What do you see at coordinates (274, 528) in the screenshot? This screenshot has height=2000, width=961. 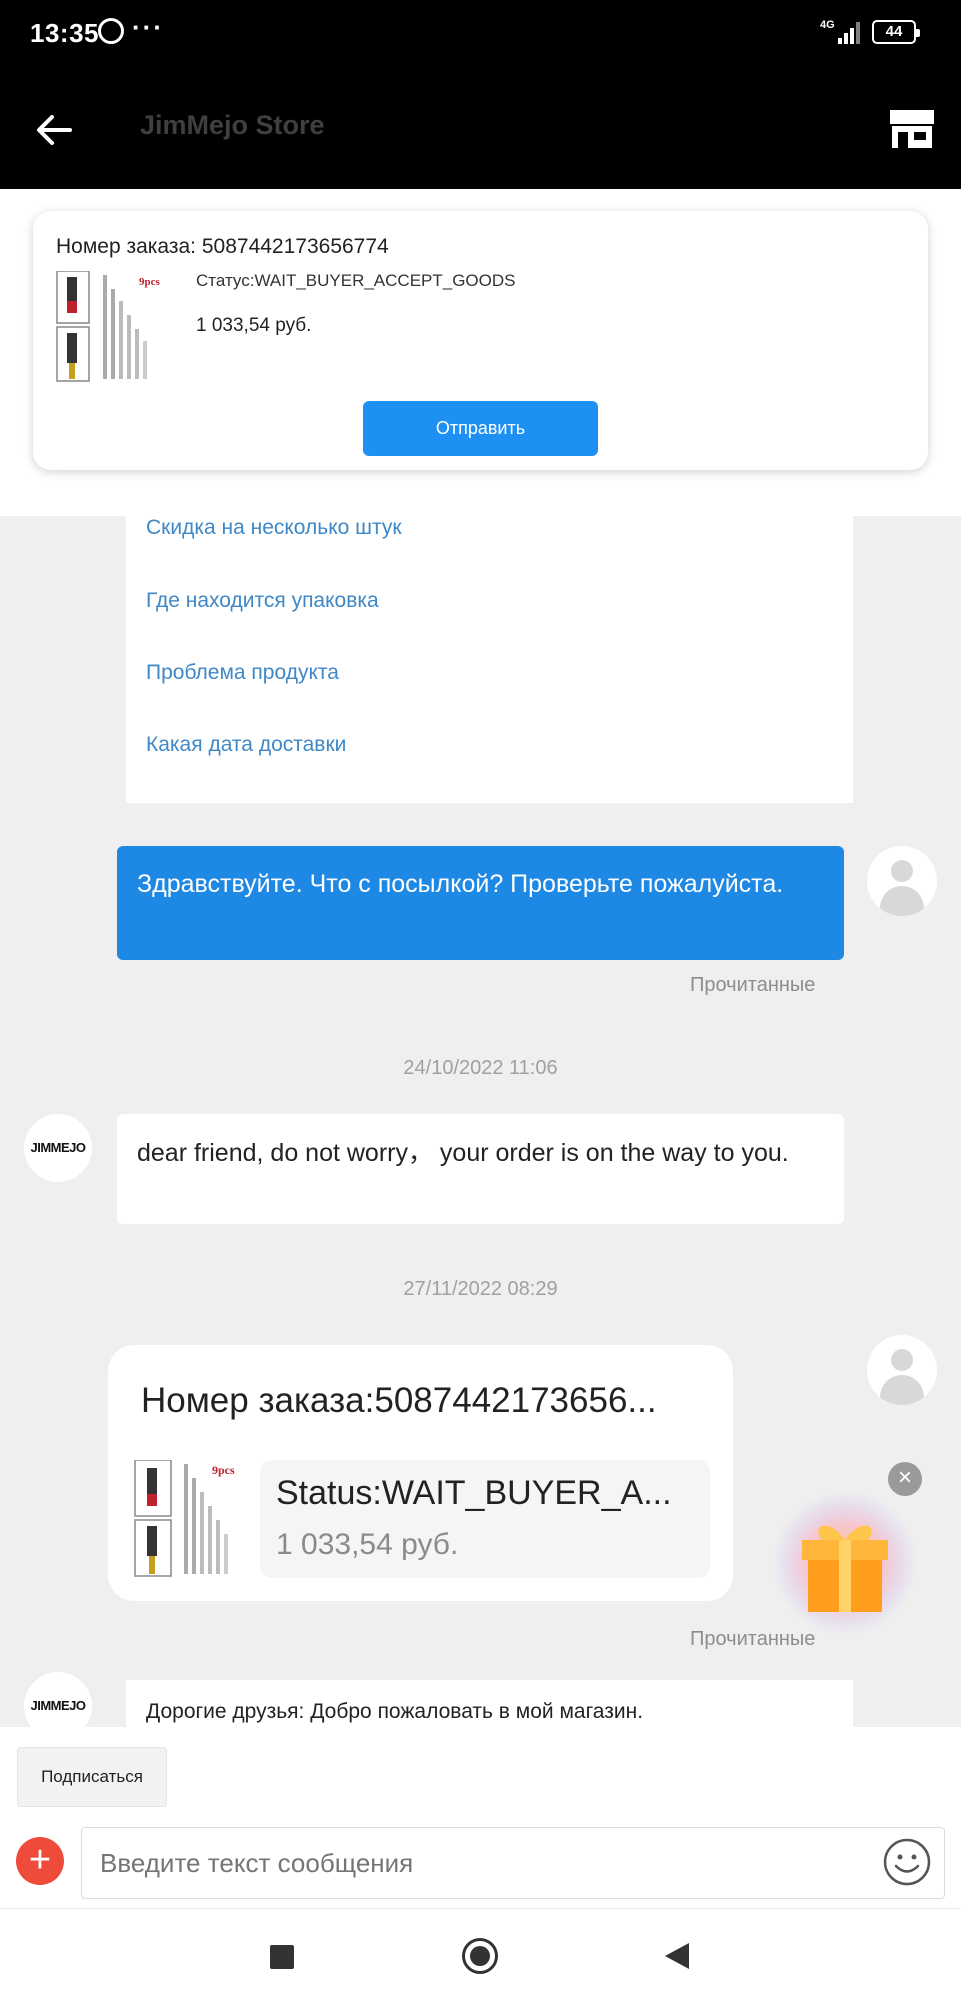 I see `quick-reply-item: Скидка на несколько штук` at bounding box center [274, 528].